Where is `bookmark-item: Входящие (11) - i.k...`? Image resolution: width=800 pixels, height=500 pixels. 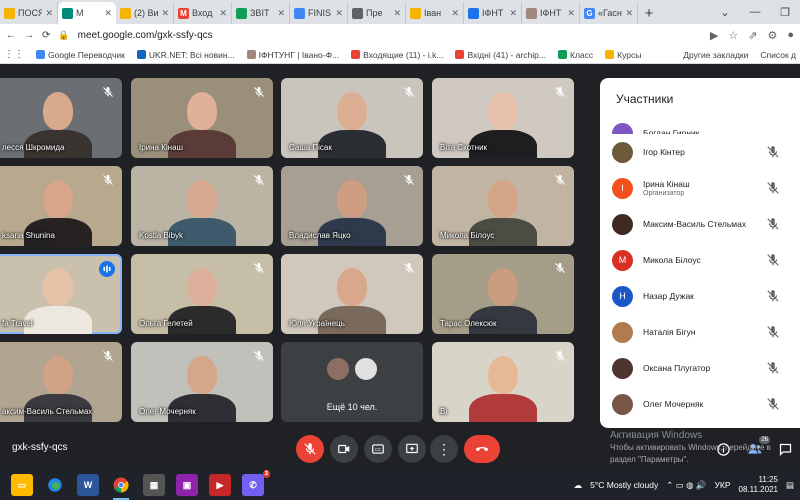 bookmark-item: Входящие (11) - i.k... is located at coordinates (397, 55).